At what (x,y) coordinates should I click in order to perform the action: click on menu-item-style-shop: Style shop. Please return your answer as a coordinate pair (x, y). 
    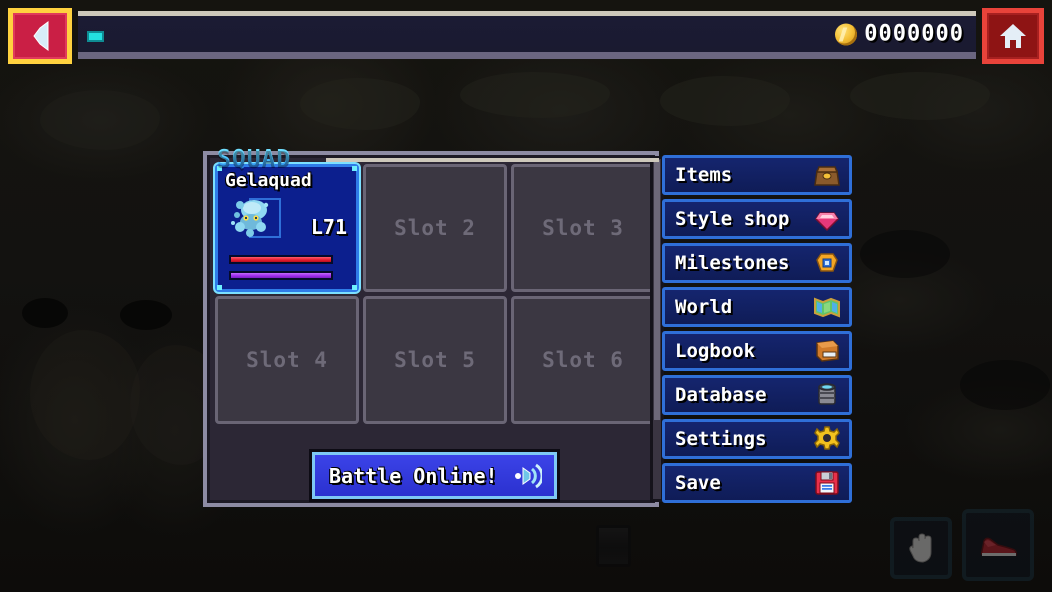
    Looking at the image, I should click on (757, 219).